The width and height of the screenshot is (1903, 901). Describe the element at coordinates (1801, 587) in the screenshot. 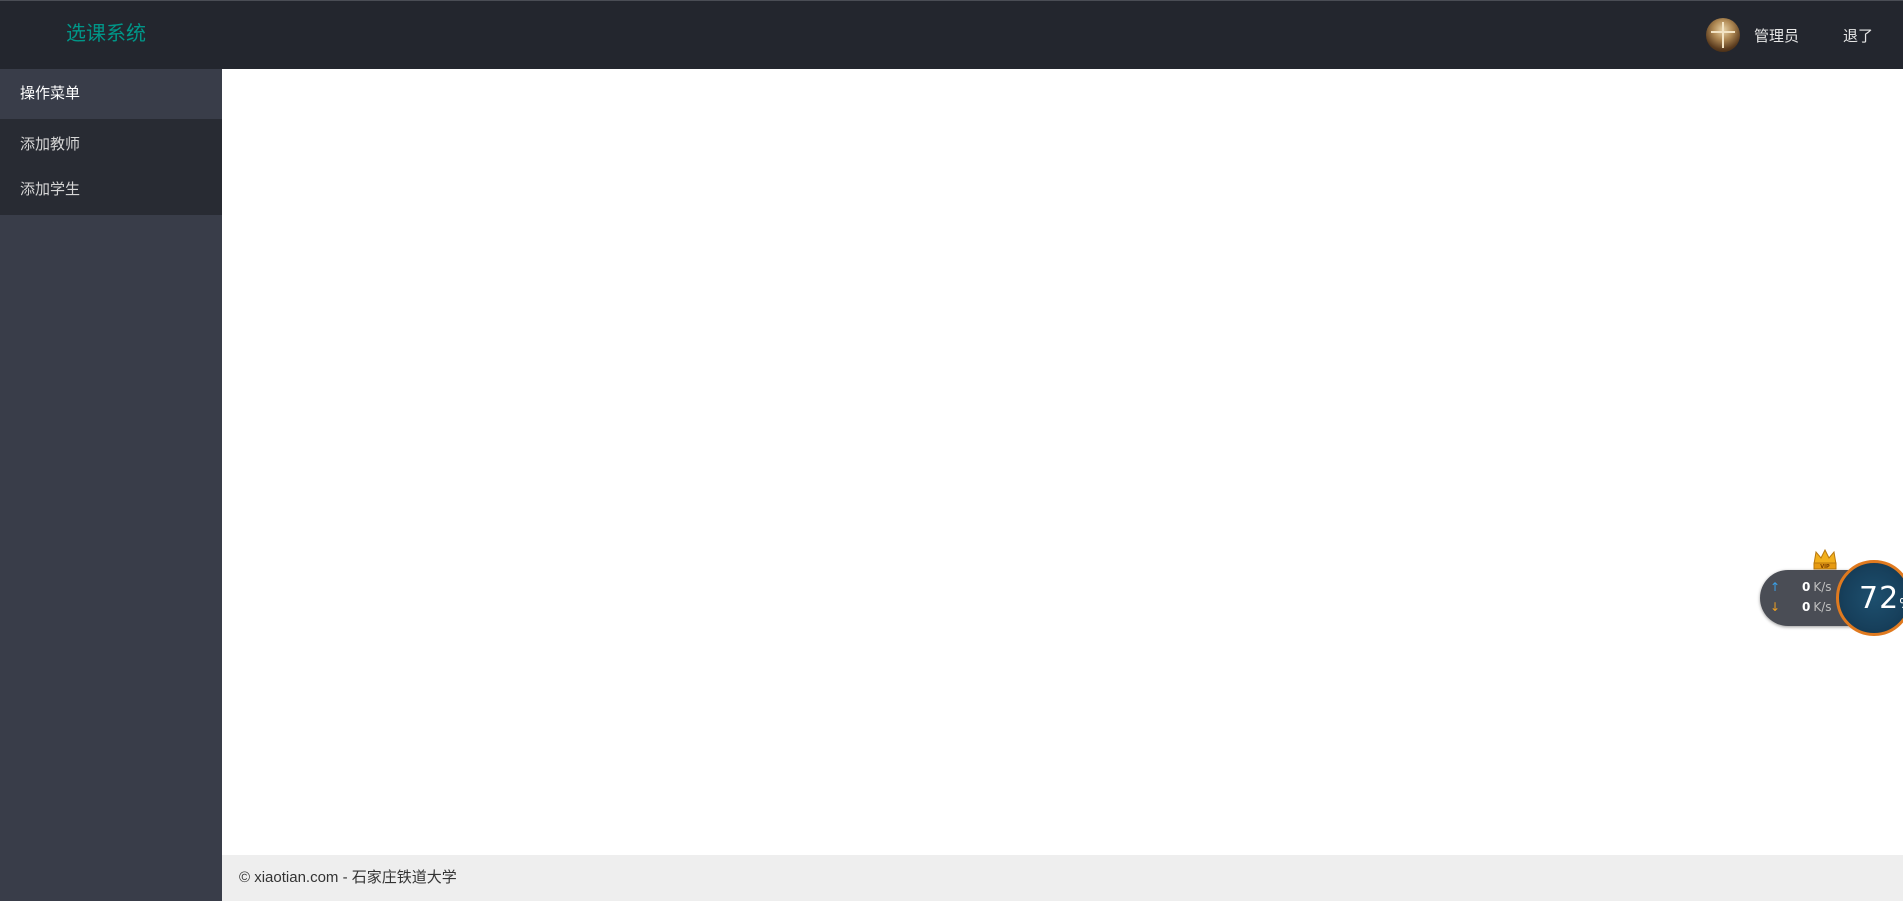

I see `upload-speed-row: ↑ 0 K/s` at that location.